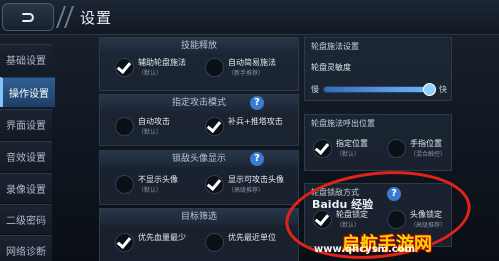  What do you see at coordinates (158, 179) in the screenshot?
I see `option-label: 不显示头像` at bounding box center [158, 179].